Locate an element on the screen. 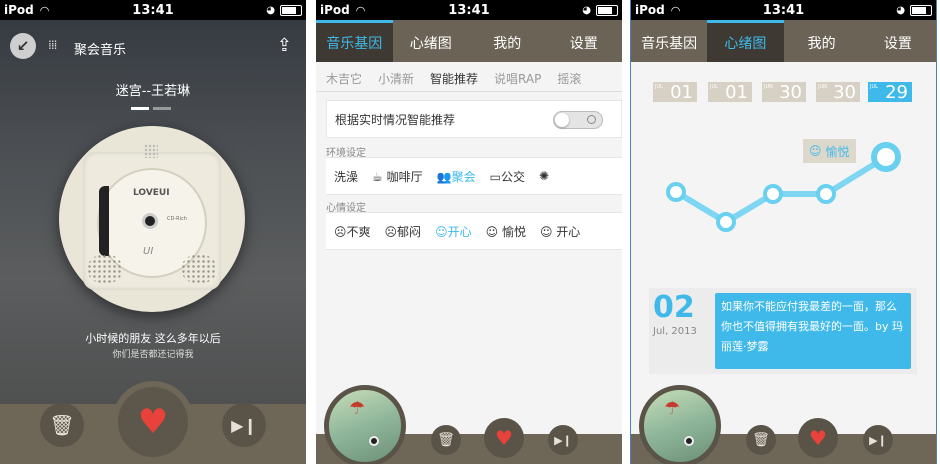 The width and height of the screenshot is (940, 464). subtab-rock: 摇滚 is located at coordinates (569, 78).